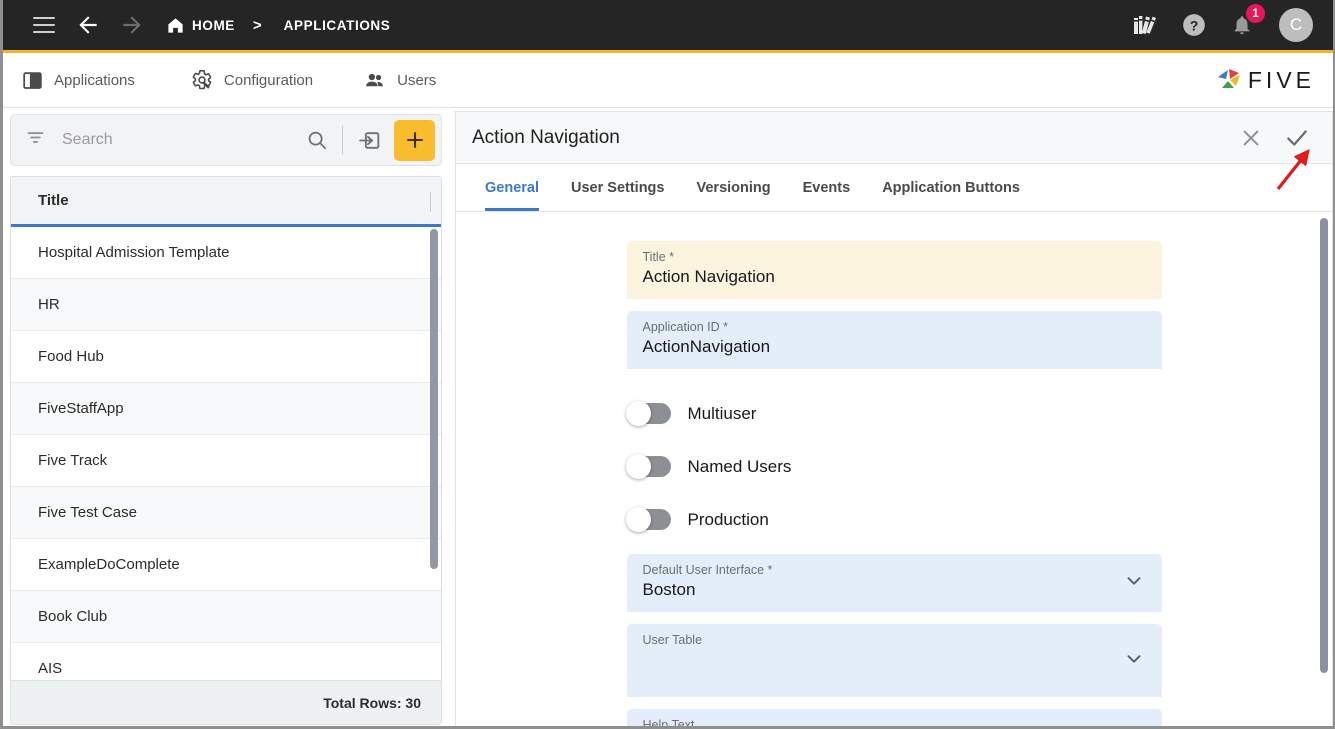 Image resolution: width=1335 pixels, height=729 pixels. I want to click on field-application-id: Application ID * ActionNavigation, so click(894, 340).